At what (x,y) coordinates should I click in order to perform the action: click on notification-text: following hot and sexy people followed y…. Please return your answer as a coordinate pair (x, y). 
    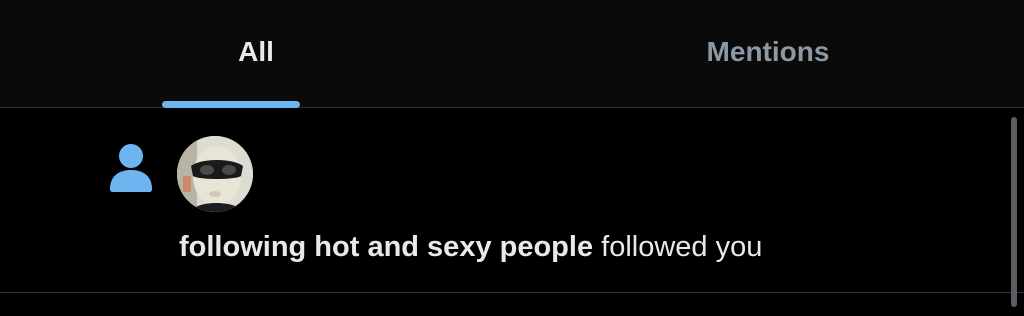
    Looking at the image, I should click on (470, 247).